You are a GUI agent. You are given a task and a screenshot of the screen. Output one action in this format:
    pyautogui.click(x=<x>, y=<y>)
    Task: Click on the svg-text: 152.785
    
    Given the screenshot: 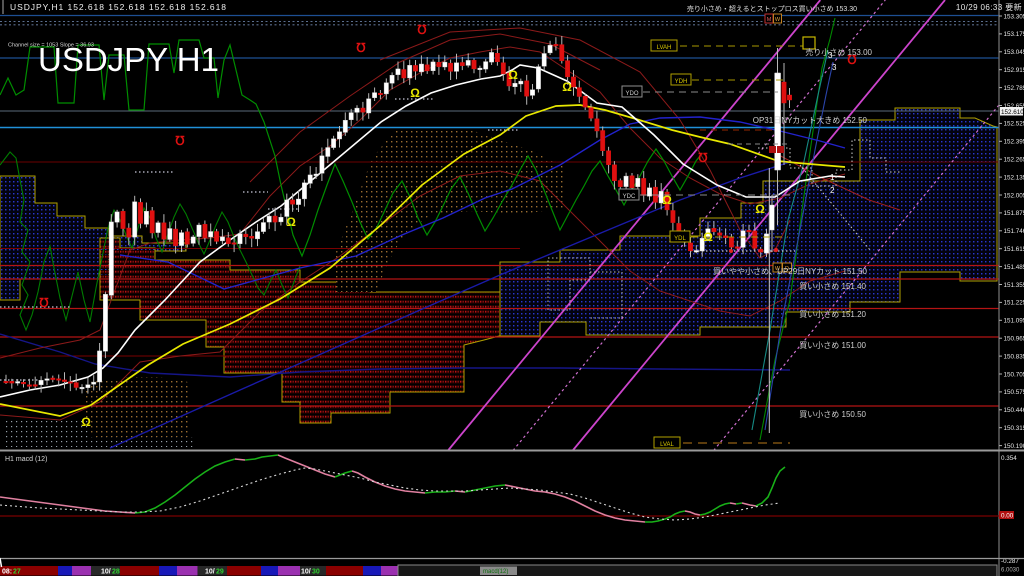 What is the action you would take?
    pyautogui.click(x=1014, y=88)
    